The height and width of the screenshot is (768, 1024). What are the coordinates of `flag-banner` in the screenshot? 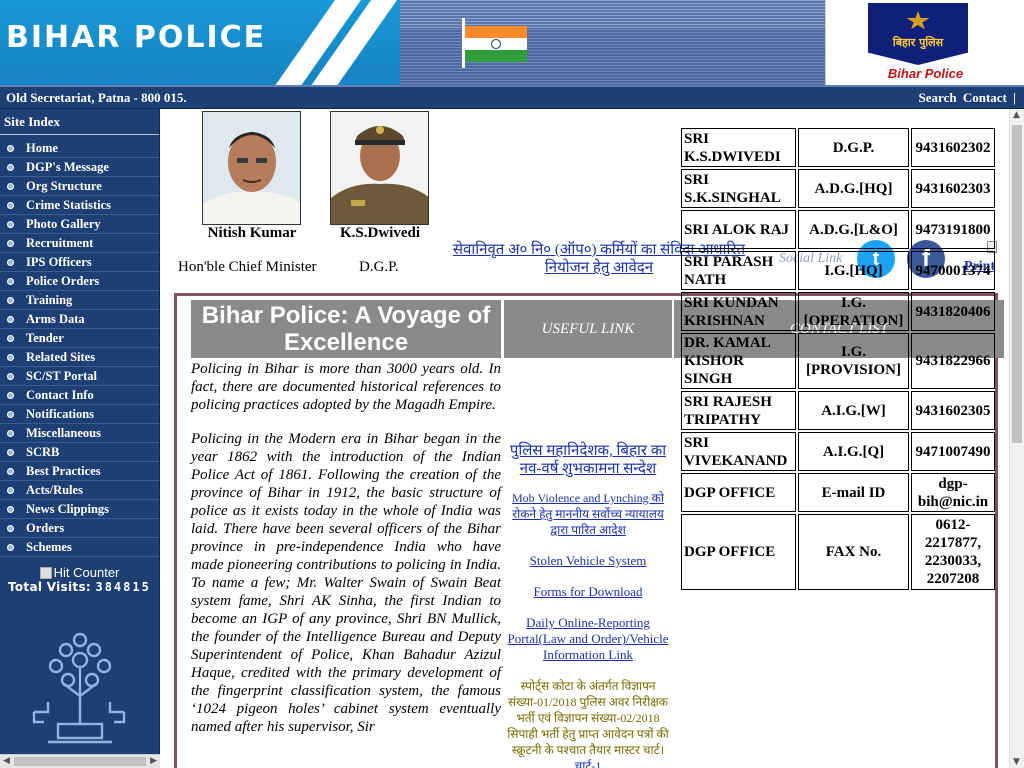 It's located at (612, 42).